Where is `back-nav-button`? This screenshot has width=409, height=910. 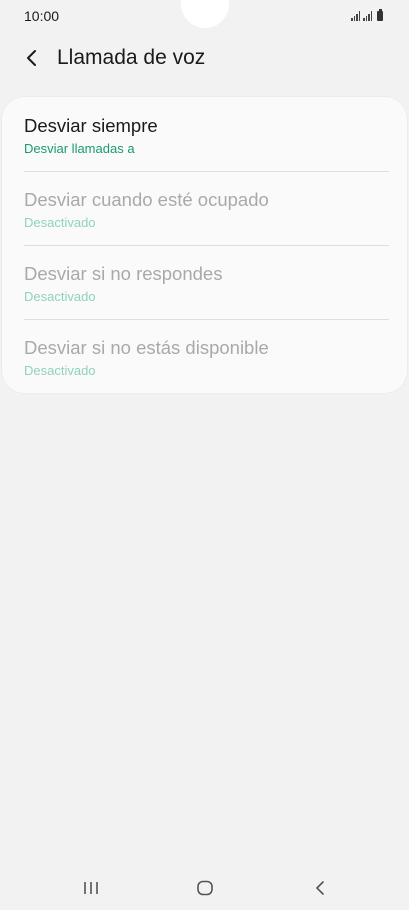 back-nav-button is located at coordinates (320, 888).